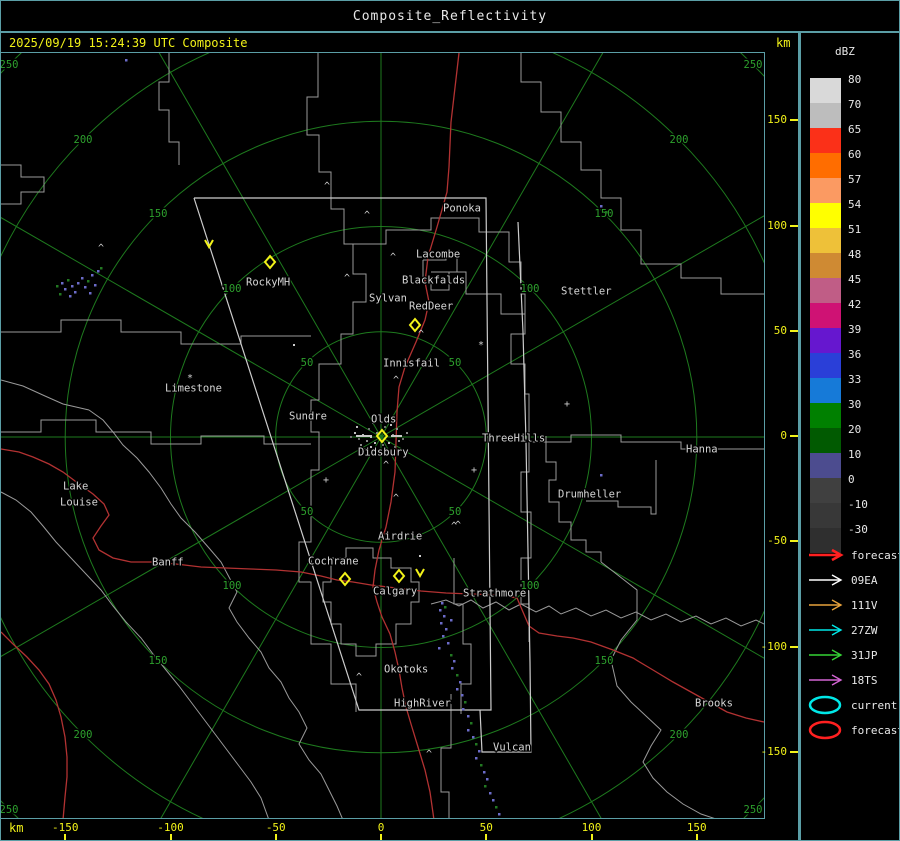  Describe the element at coordinates (170, 827) in the screenshot. I see `bottom-axis-label: -100` at that location.